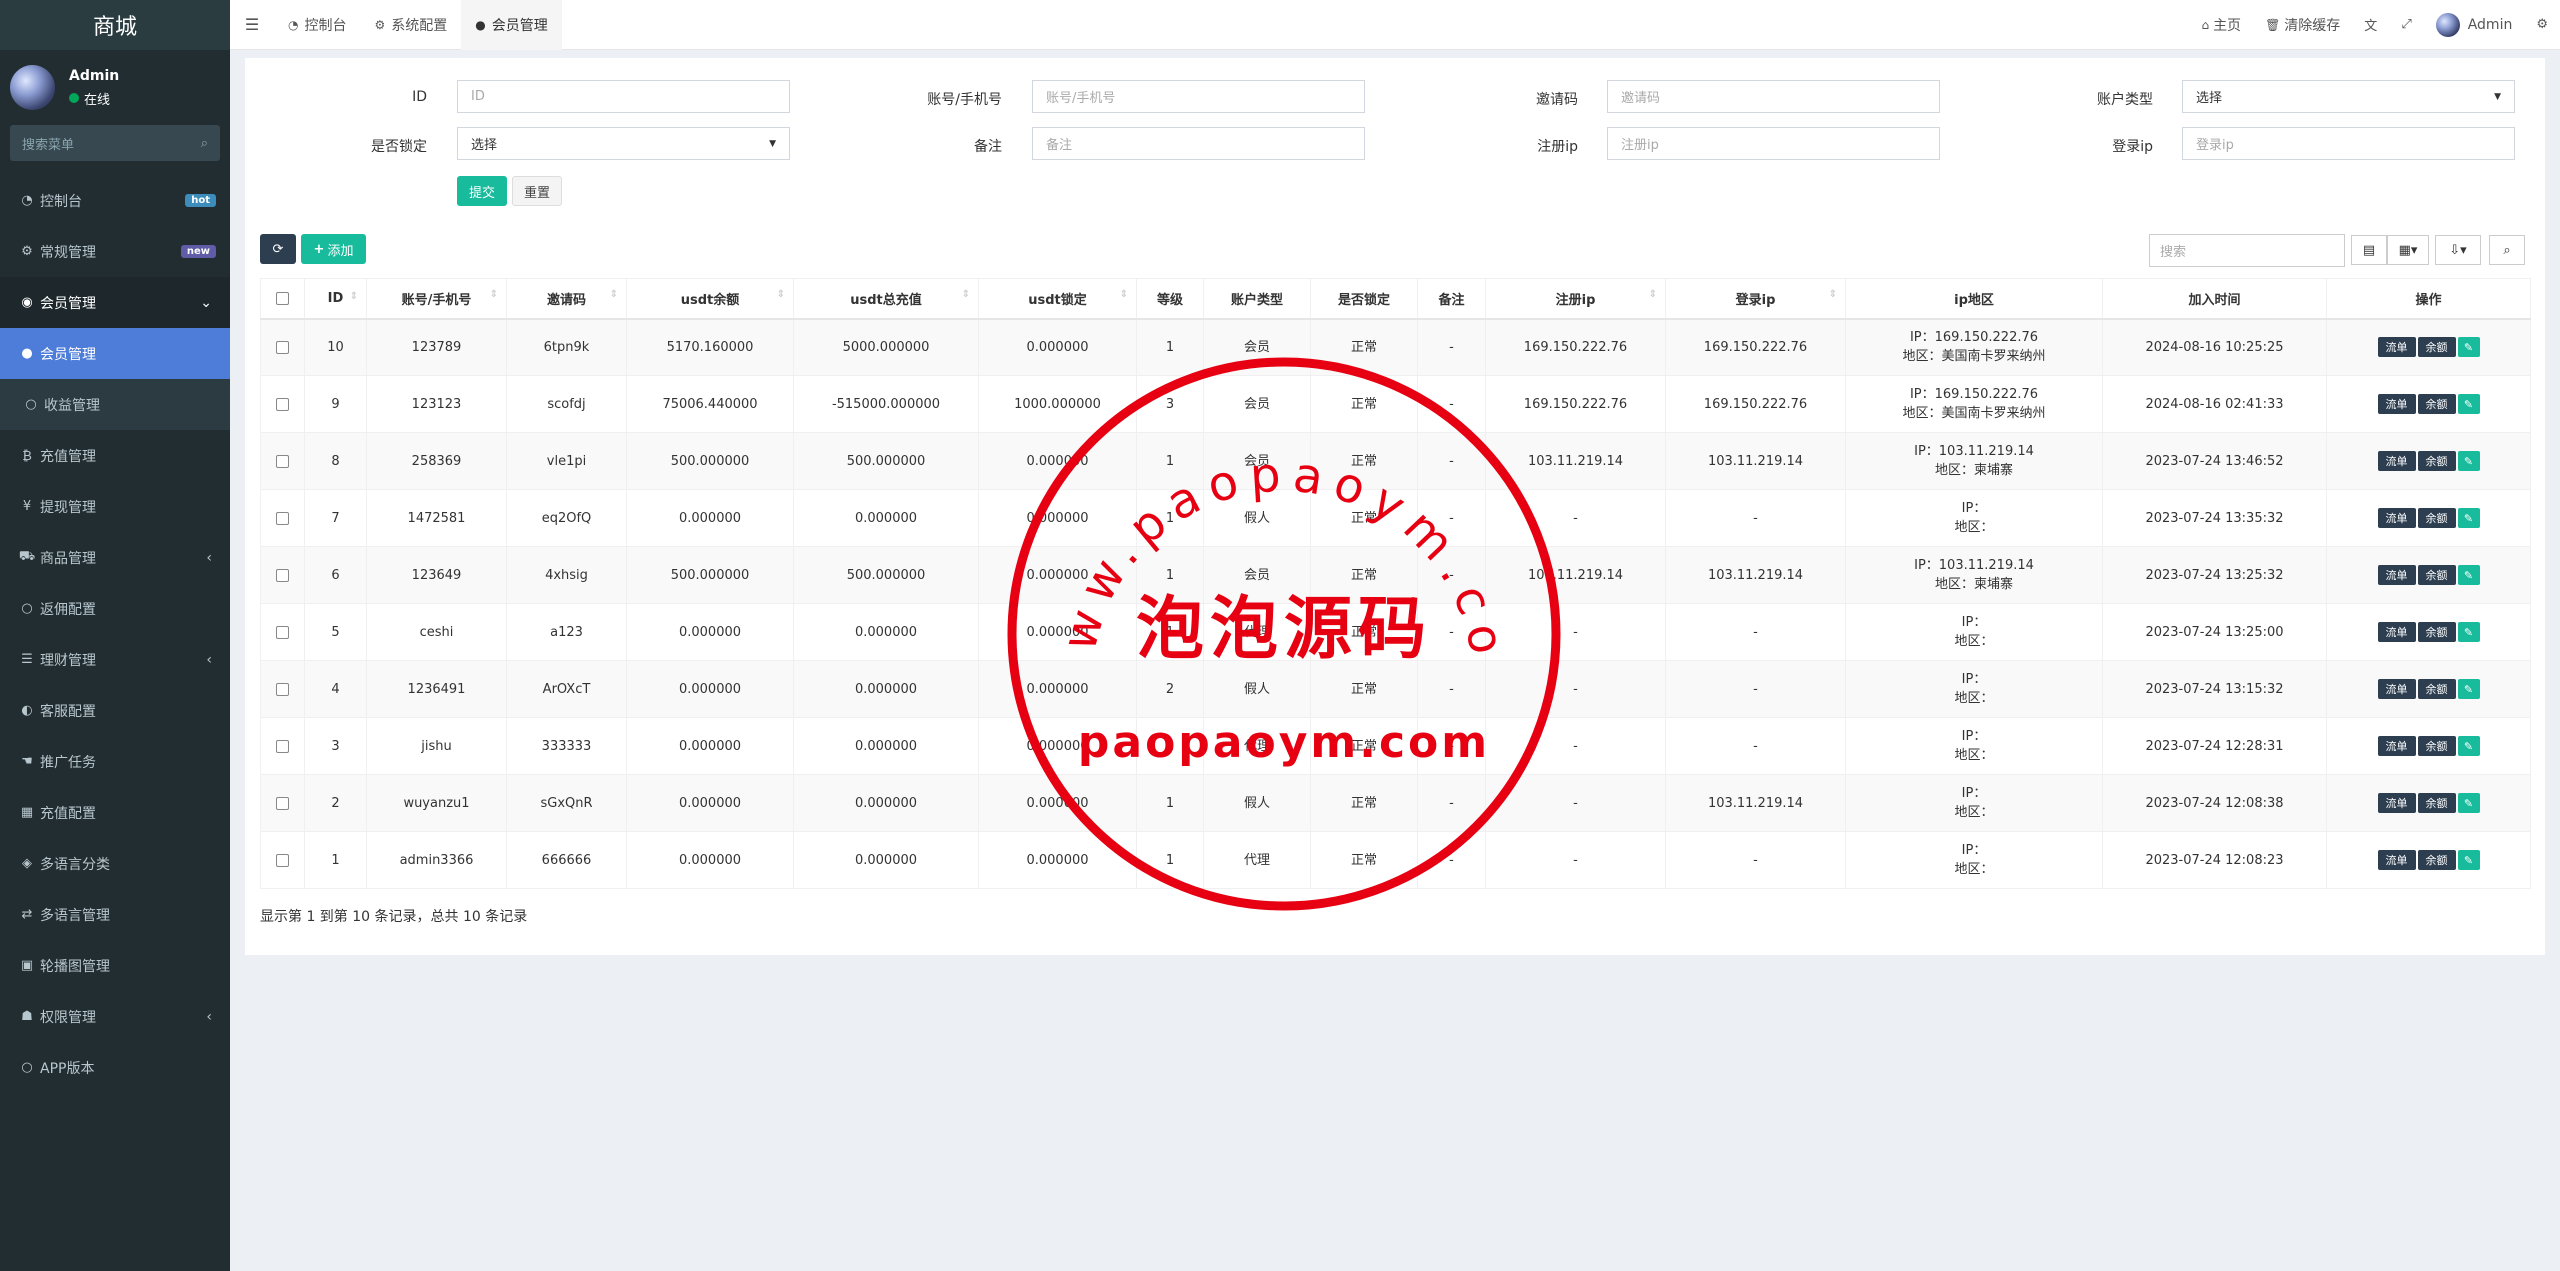  I want to click on search-icon: ⌕, so click(204, 143).